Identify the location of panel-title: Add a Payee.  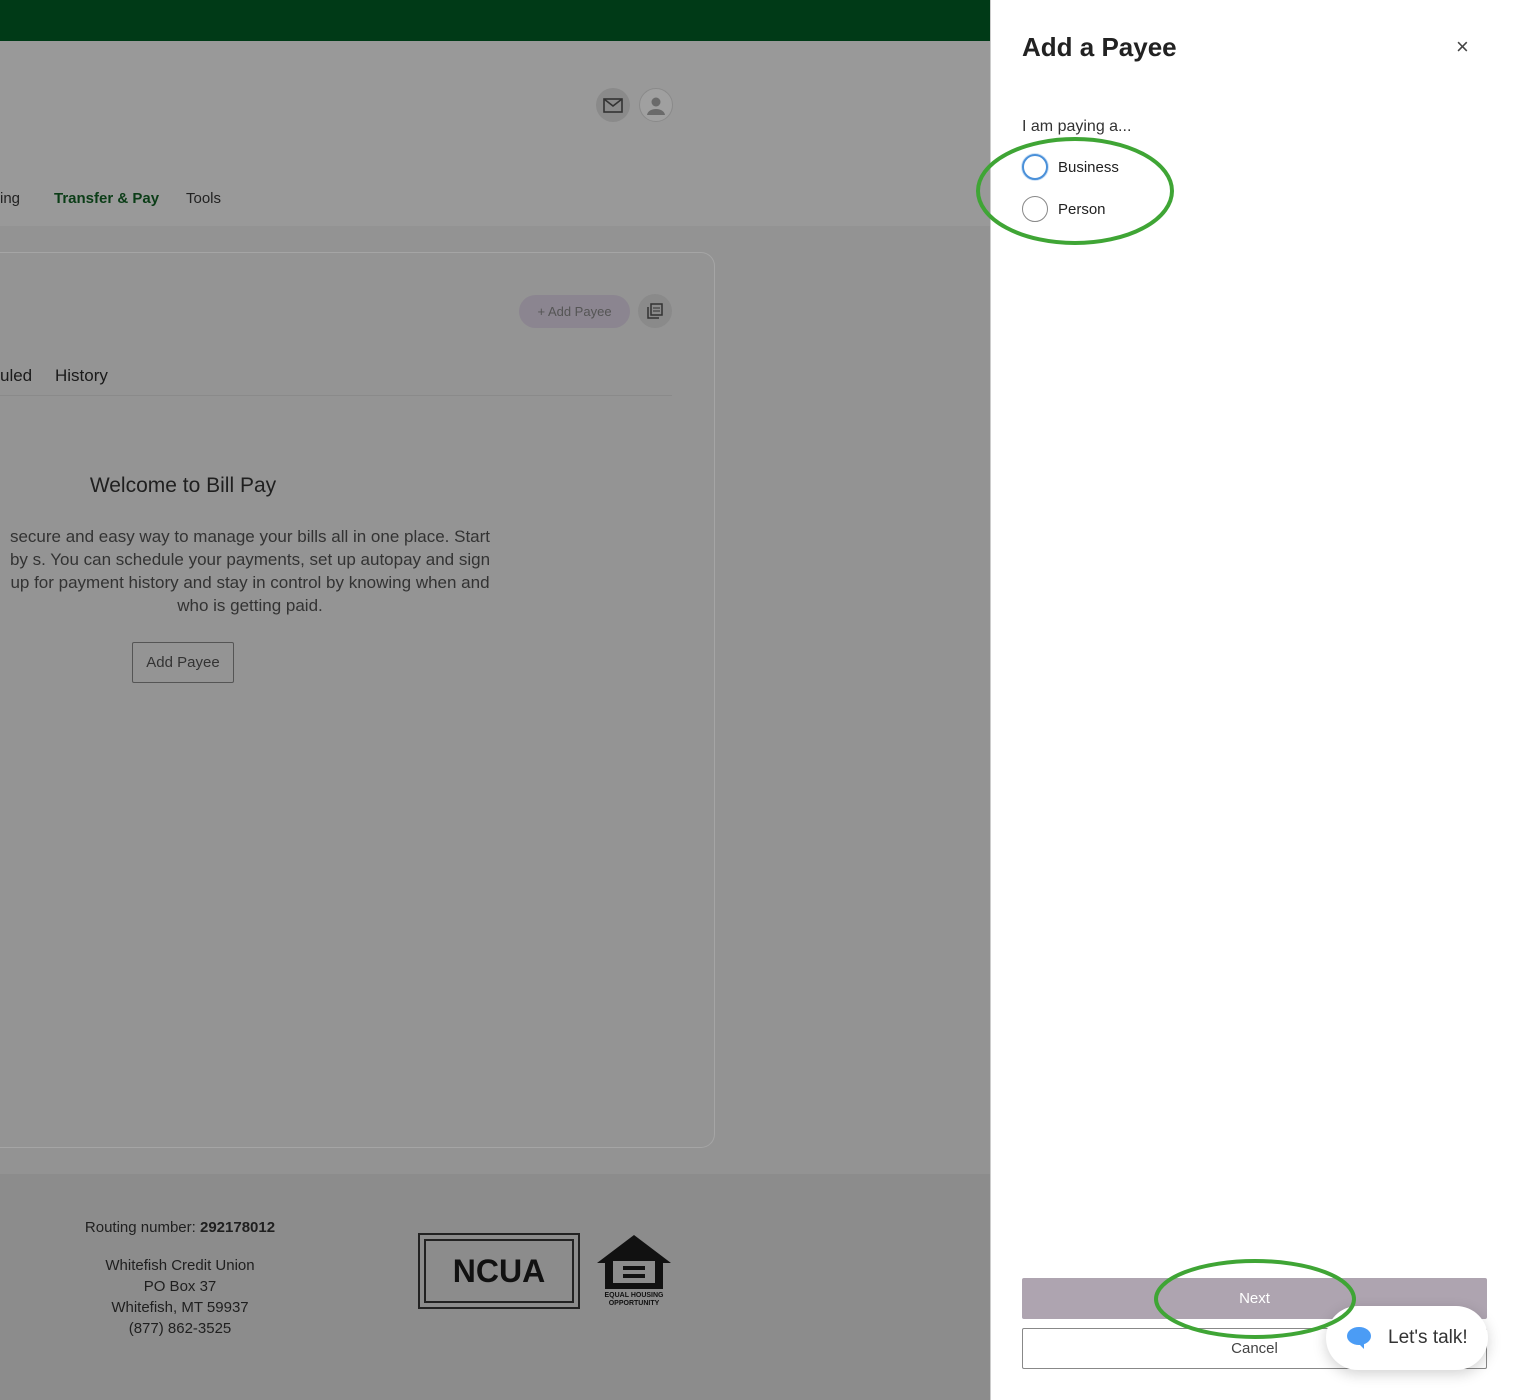
(1099, 47).